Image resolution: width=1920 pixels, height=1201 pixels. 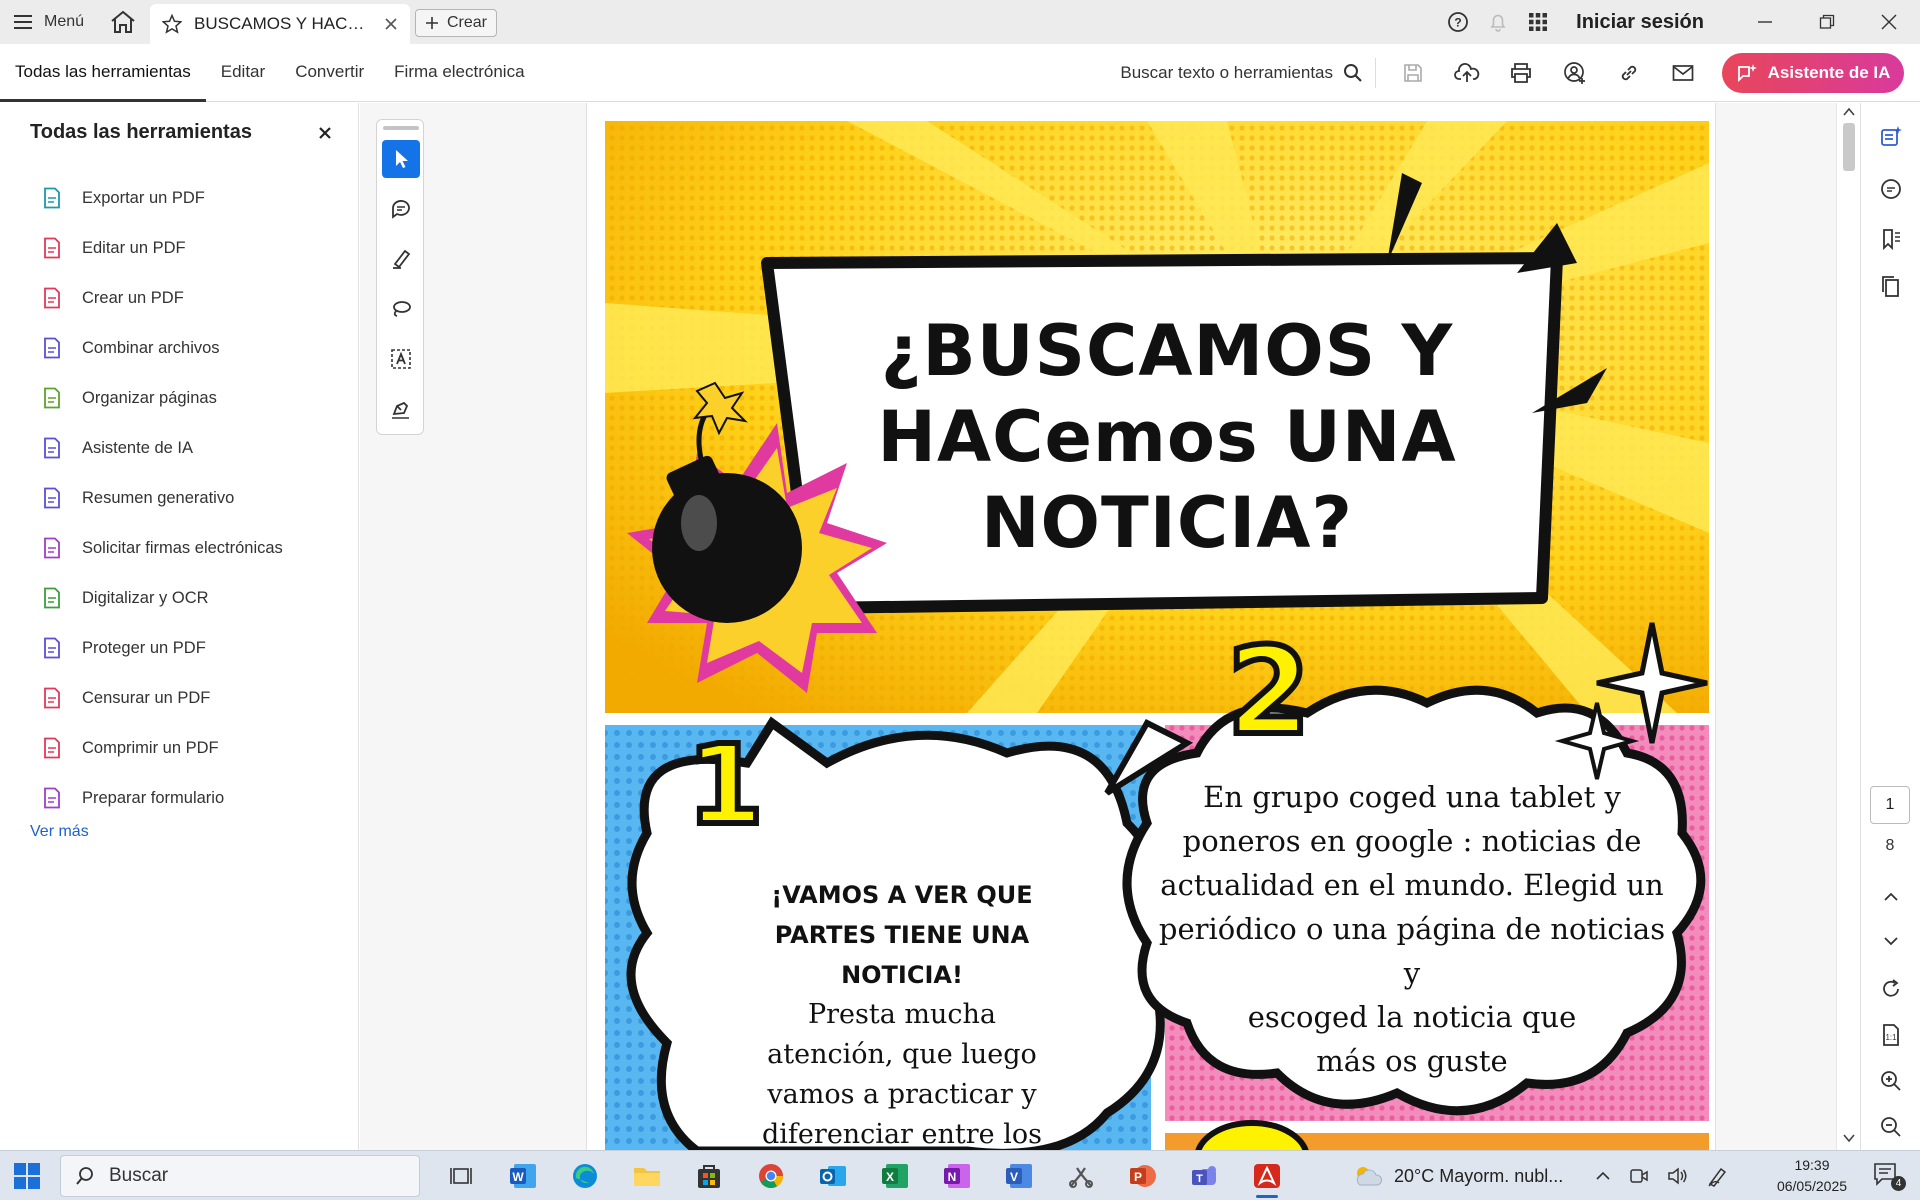 What do you see at coordinates (123, 22) in the screenshot?
I see `home-icon` at bounding box center [123, 22].